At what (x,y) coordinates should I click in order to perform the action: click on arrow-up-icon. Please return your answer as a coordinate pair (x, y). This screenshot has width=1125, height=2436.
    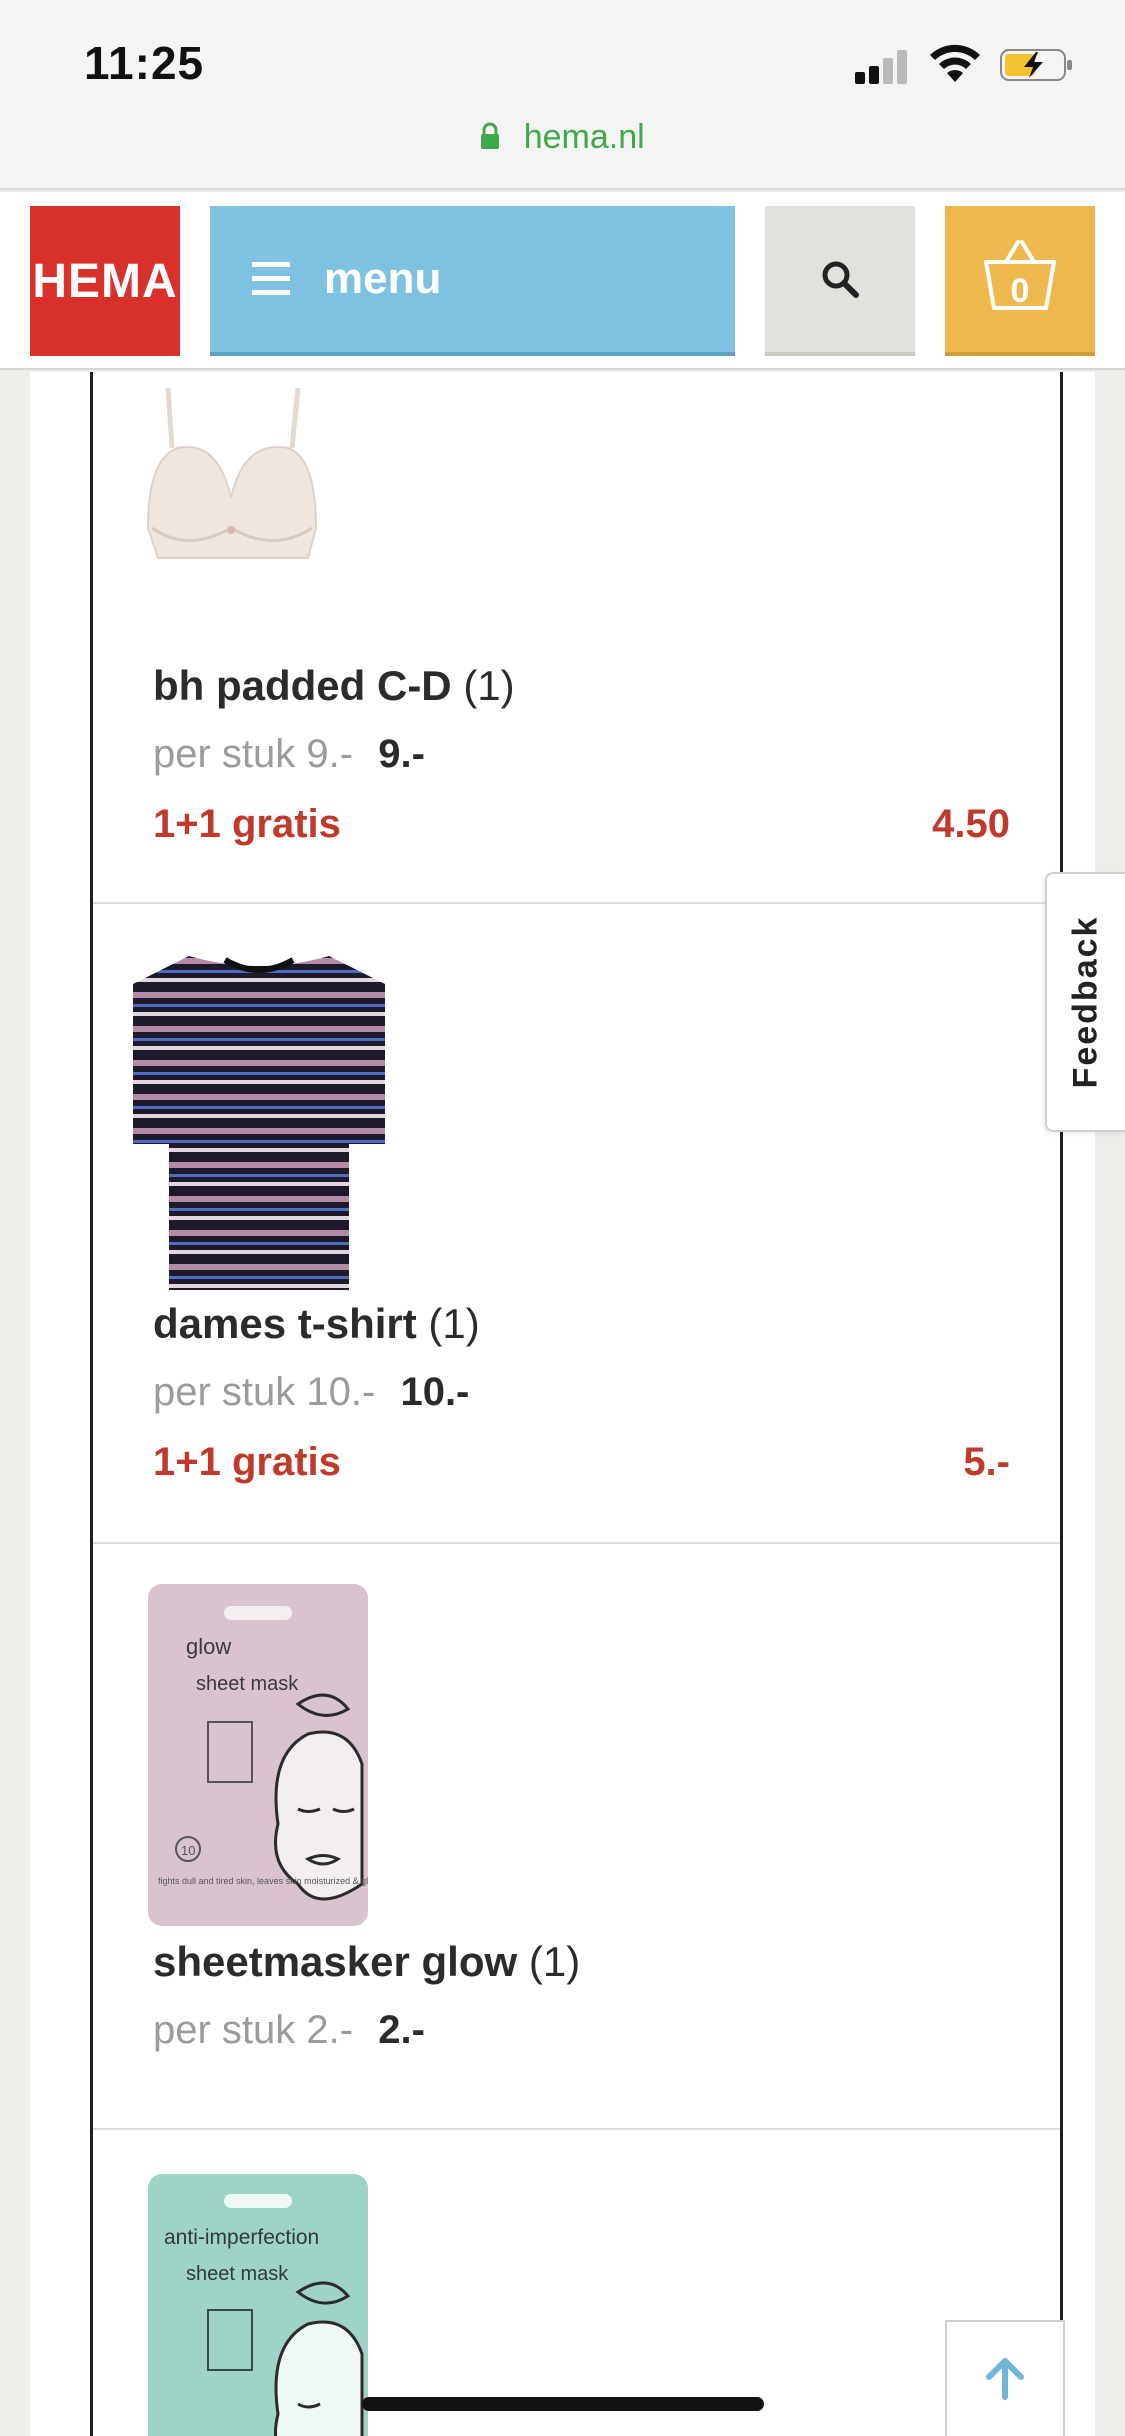
    Looking at the image, I should click on (1005, 2379).